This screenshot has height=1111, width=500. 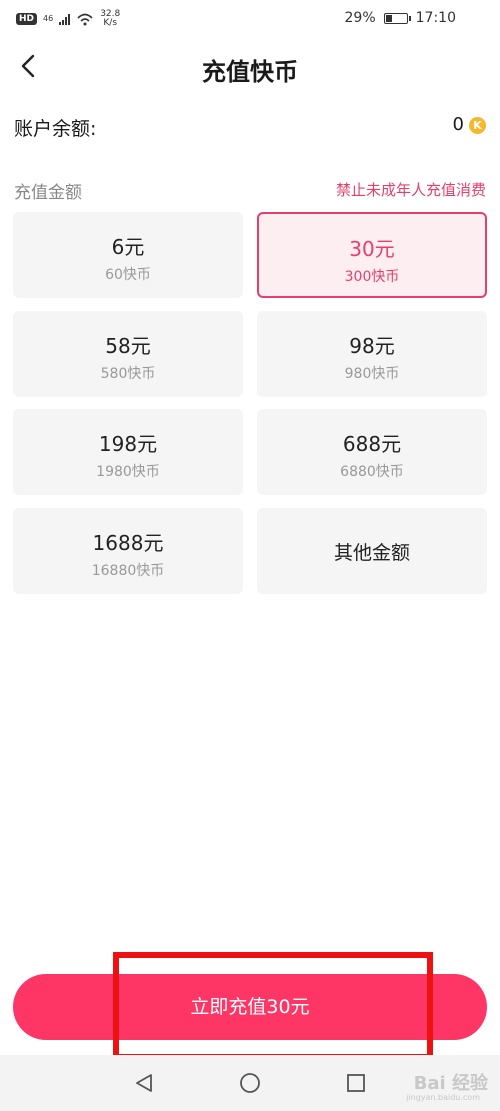 I want to click on battery-icon, so click(x=397, y=18).